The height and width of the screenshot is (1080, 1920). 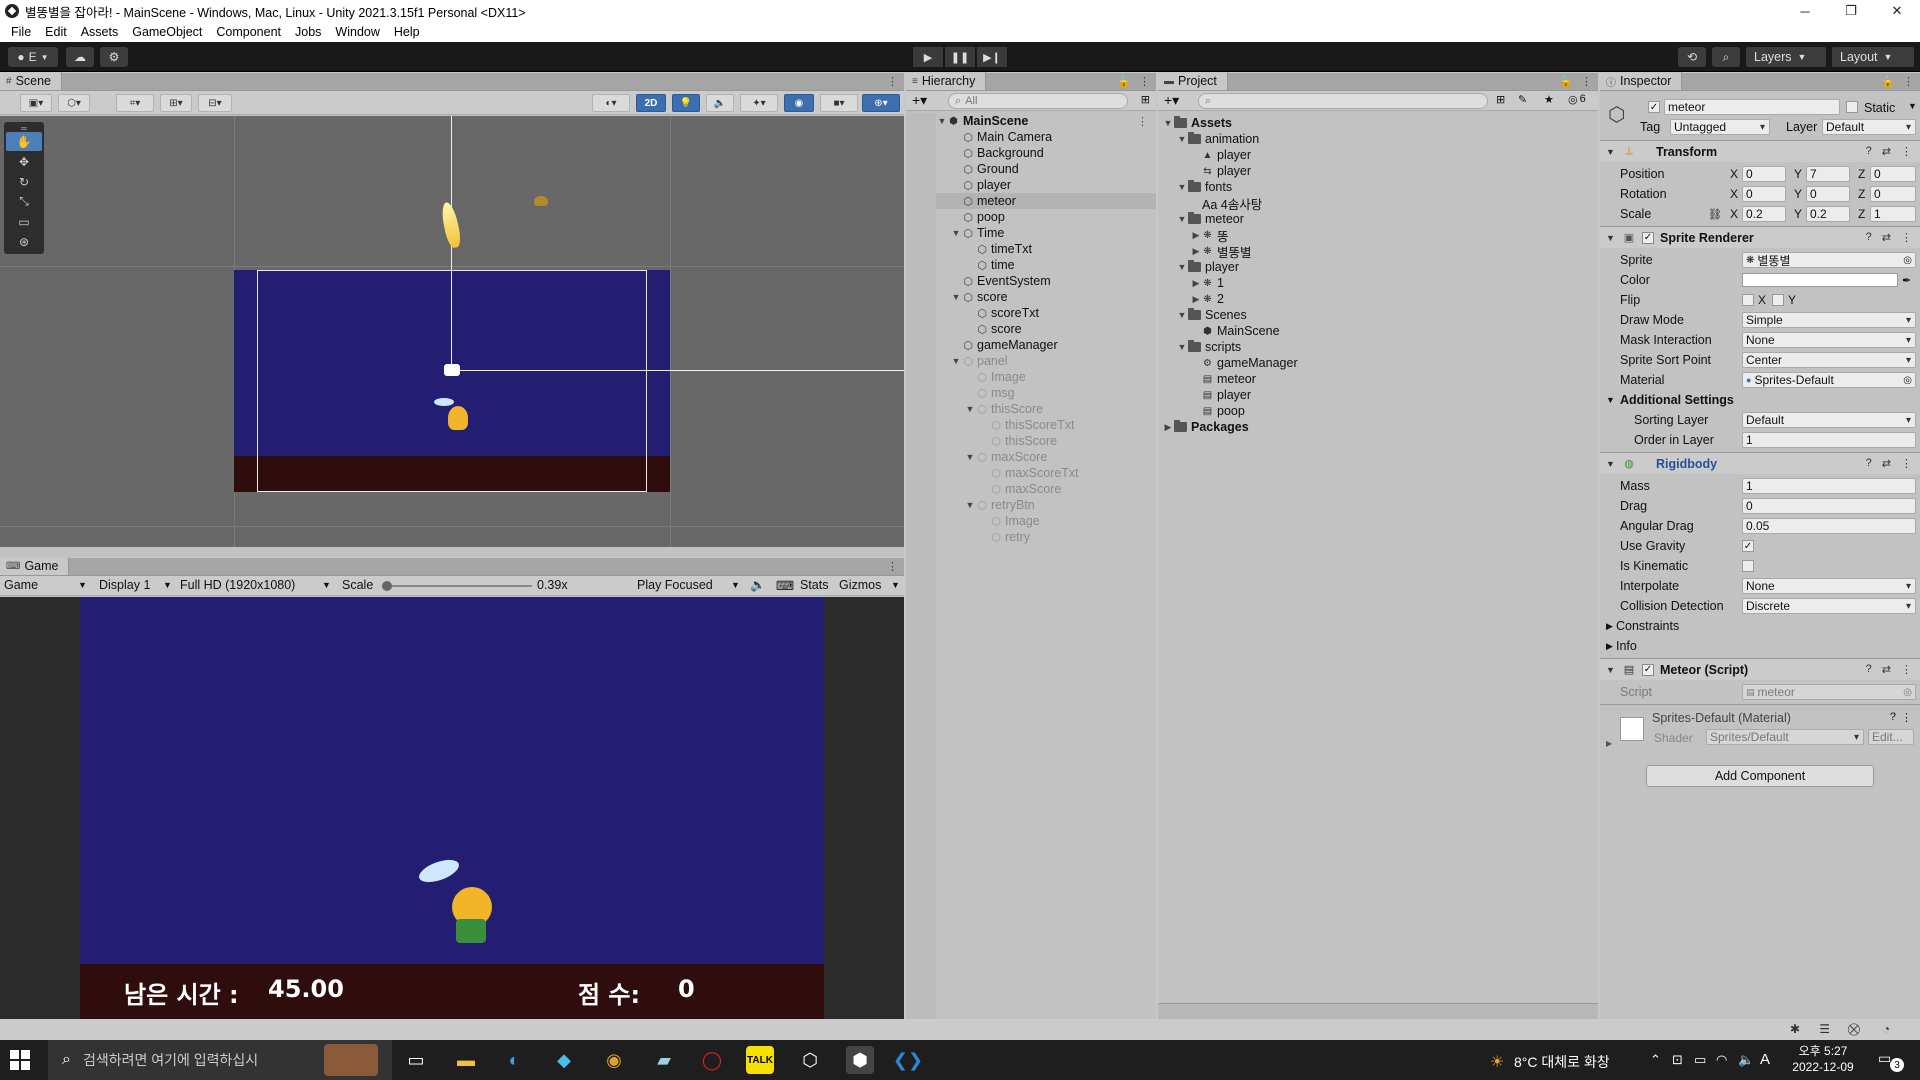 I want to click on project-item: ▼ scripts, so click(x=1378, y=347).